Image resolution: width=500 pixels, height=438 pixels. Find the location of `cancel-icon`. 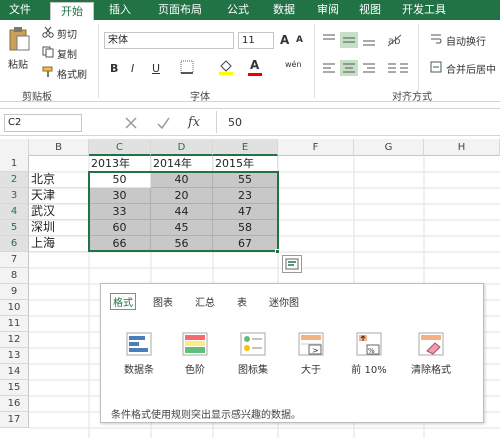

cancel-icon is located at coordinates (131, 123).